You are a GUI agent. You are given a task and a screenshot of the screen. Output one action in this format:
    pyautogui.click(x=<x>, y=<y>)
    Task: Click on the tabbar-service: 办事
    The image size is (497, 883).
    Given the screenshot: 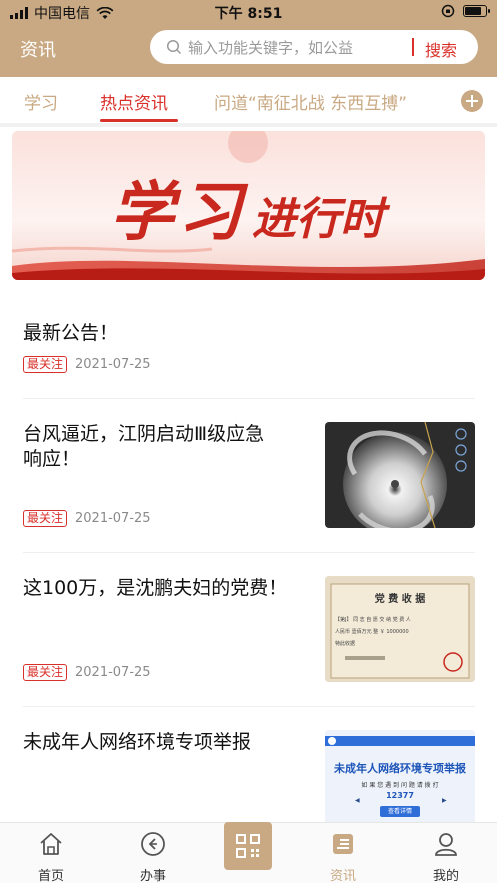 What is the action you would take?
    pyautogui.click(x=153, y=853)
    